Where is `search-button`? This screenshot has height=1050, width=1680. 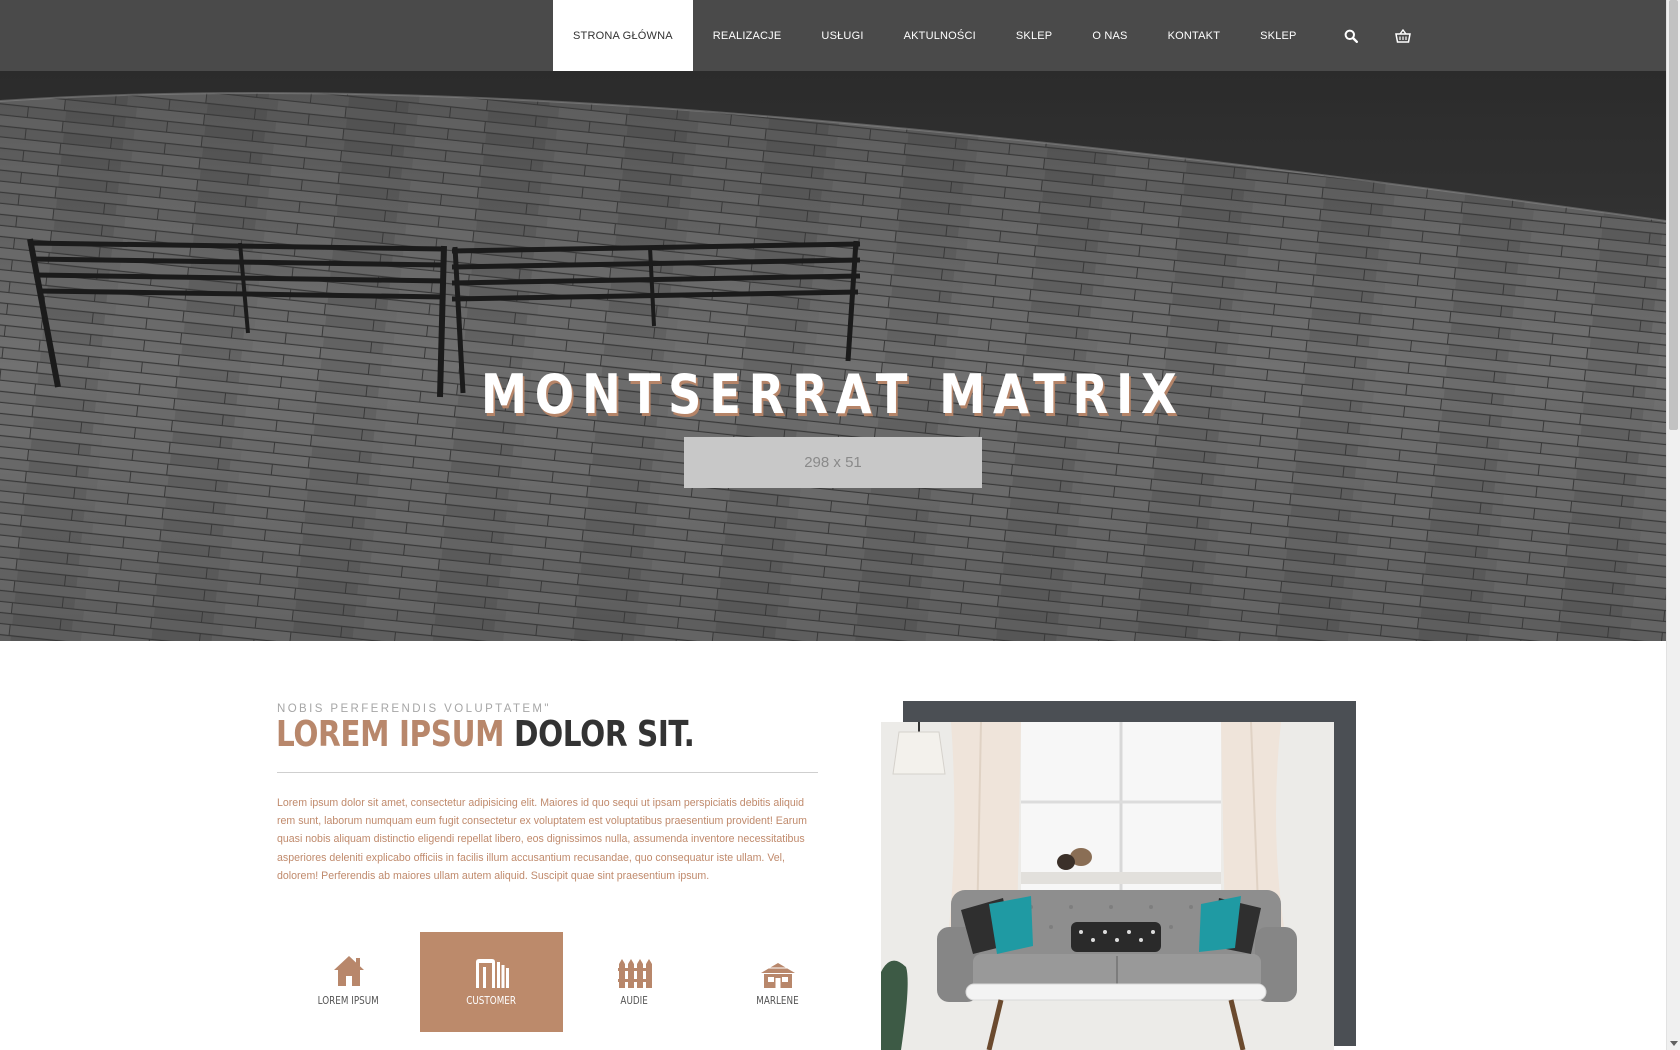 search-button is located at coordinates (1351, 35).